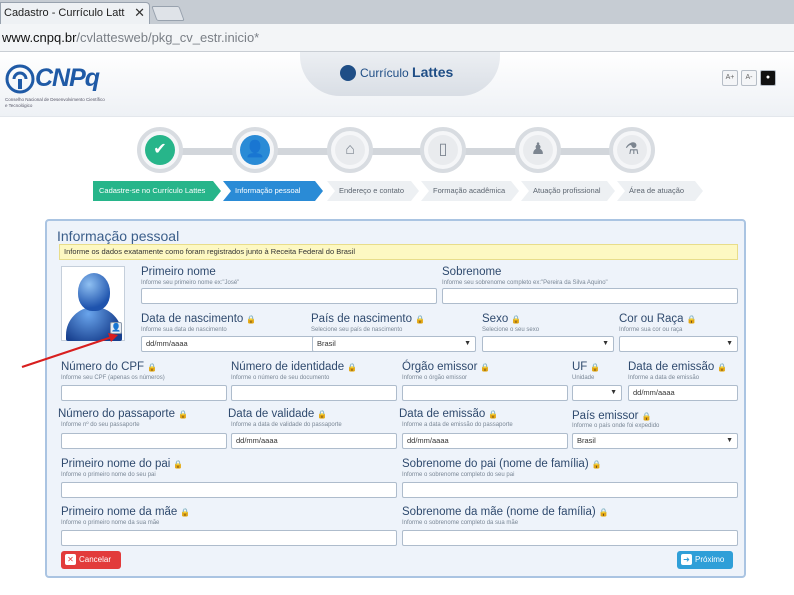 This screenshot has width=794, height=595. I want to click on font-increase-button: A+, so click(730, 78).